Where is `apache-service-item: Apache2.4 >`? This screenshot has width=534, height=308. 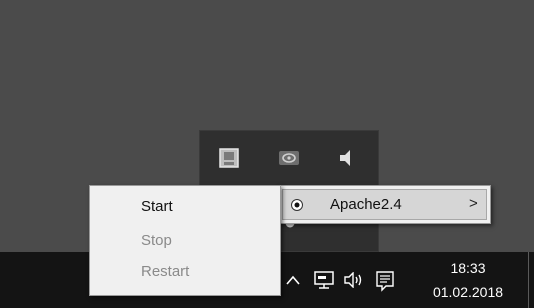
apache-service-item: Apache2.4 > is located at coordinates (384, 204).